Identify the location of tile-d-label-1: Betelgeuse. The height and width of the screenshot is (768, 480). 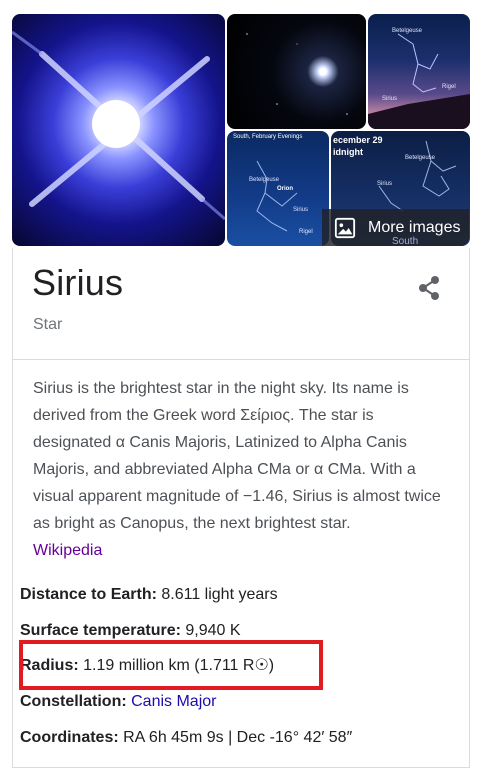
(420, 158).